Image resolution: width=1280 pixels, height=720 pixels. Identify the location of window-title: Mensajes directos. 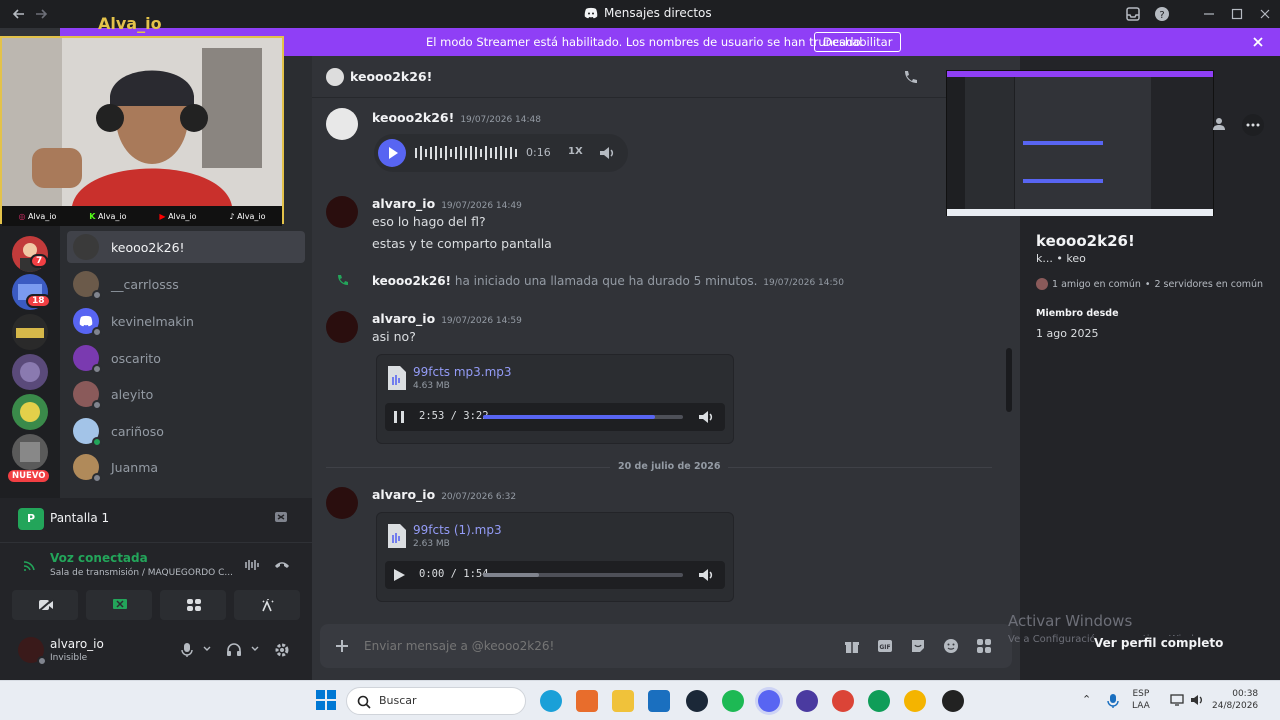
(648, 13).